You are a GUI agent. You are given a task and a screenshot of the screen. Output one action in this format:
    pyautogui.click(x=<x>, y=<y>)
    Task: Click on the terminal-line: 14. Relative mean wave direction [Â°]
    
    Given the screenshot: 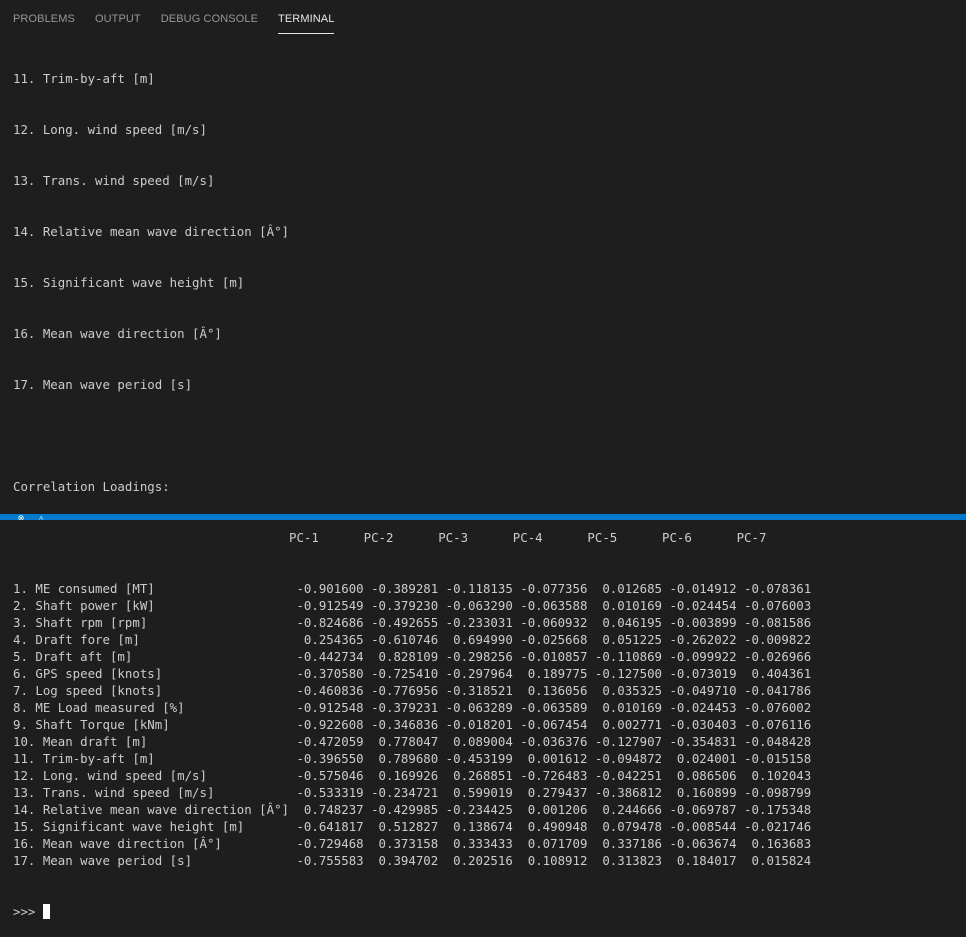 What is the action you would take?
    pyautogui.click(x=151, y=231)
    